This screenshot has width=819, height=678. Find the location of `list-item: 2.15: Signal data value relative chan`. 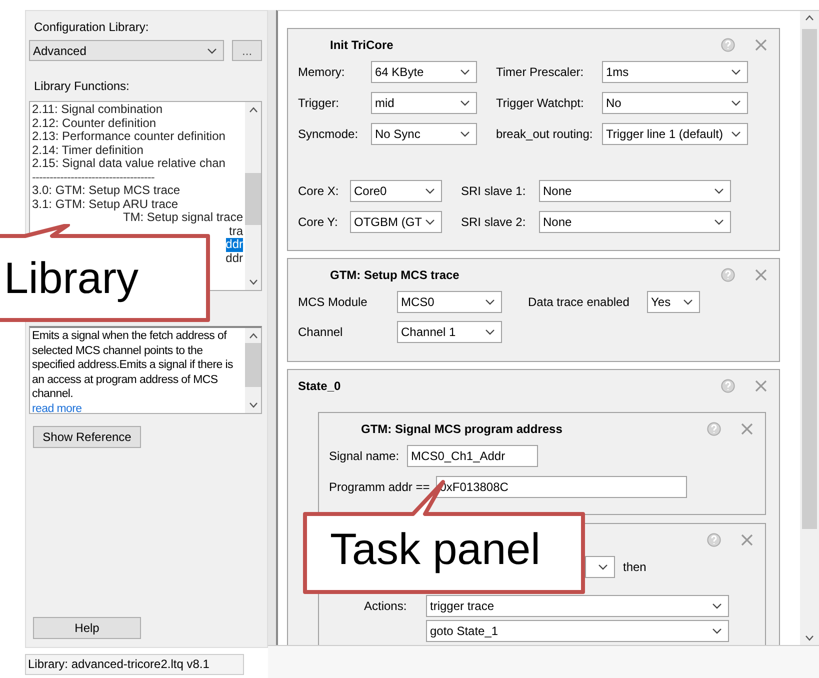

list-item: 2.15: Signal data value relative chan is located at coordinates (138, 163).